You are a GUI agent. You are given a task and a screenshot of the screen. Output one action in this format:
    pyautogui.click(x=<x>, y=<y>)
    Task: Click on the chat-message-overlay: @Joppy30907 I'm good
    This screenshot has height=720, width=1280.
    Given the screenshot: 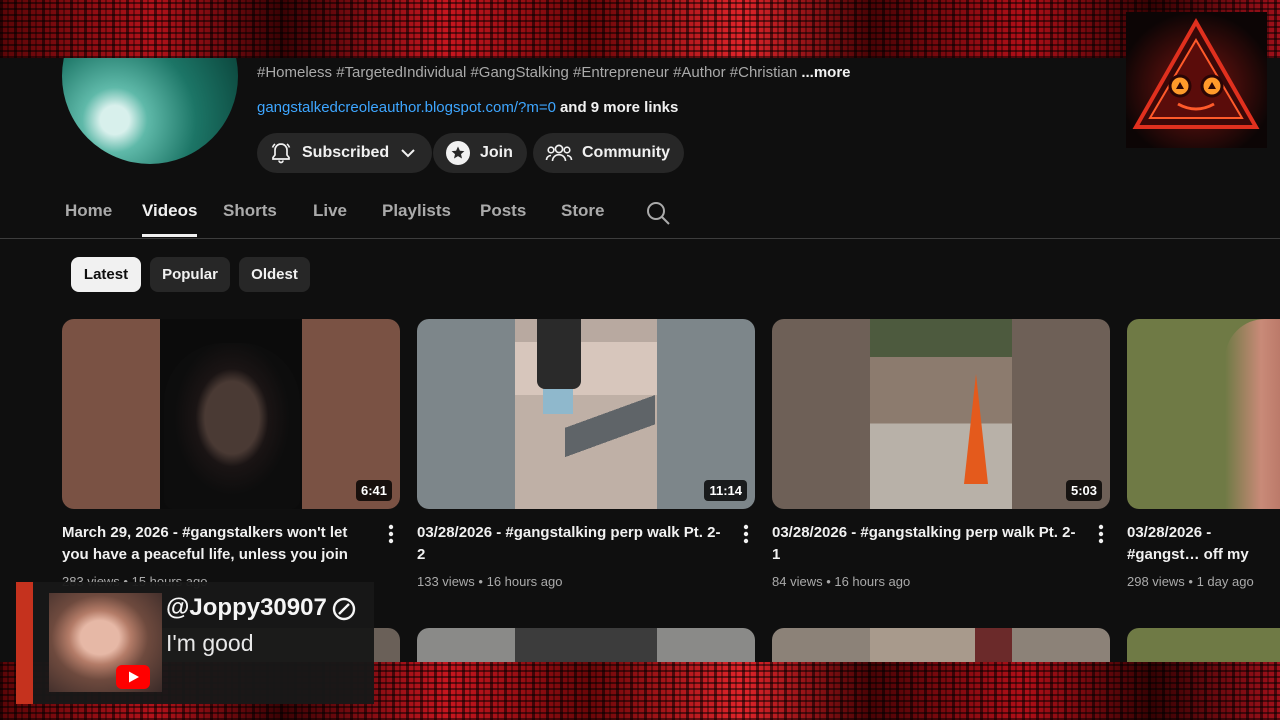 What is the action you would take?
    pyautogui.click(x=195, y=643)
    